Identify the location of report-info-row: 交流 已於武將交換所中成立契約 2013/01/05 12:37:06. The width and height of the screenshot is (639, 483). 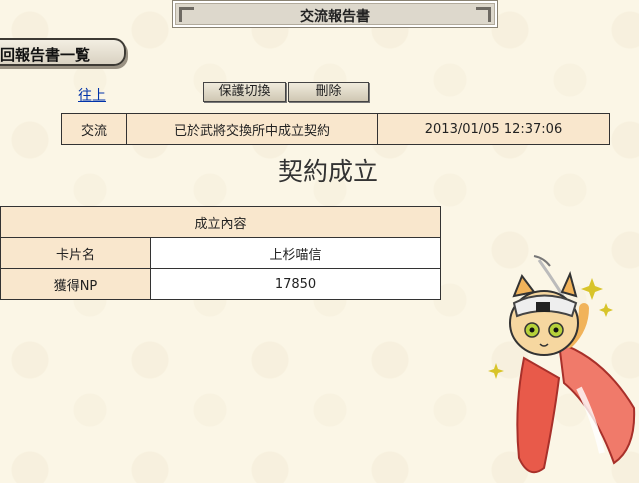
(335, 129).